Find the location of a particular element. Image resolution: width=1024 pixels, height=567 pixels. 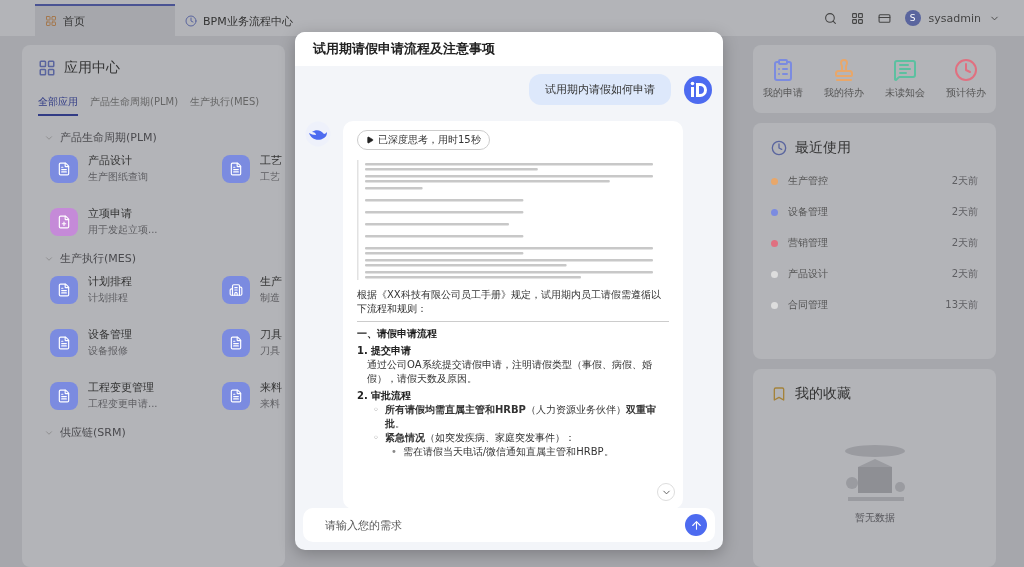

dialog-title: 试用期请假申请流程及注意事项 is located at coordinates (404, 49).